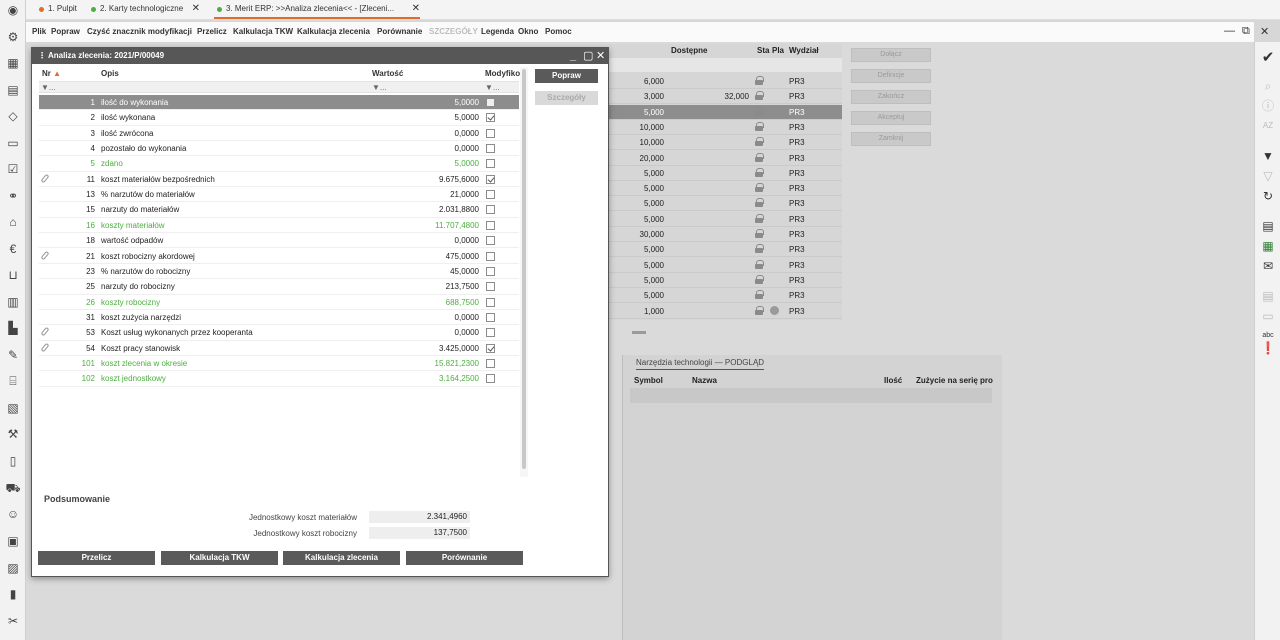  What do you see at coordinates (13, 355) in the screenshot?
I see `brush-icon: ✎` at bounding box center [13, 355].